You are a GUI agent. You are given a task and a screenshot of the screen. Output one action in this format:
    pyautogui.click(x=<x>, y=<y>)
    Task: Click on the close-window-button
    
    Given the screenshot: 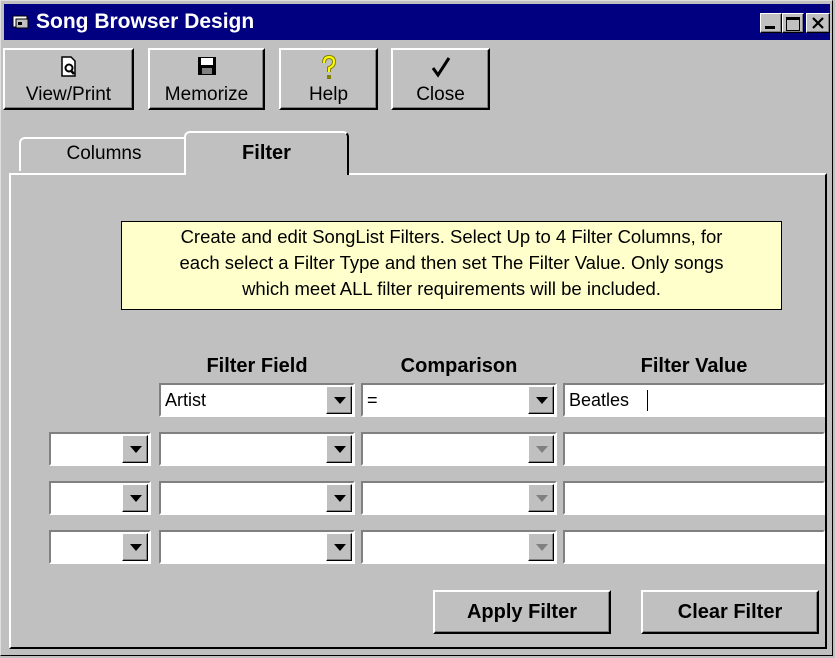 What is the action you would take?
    pyautogui.click(x=818, y=23)
    